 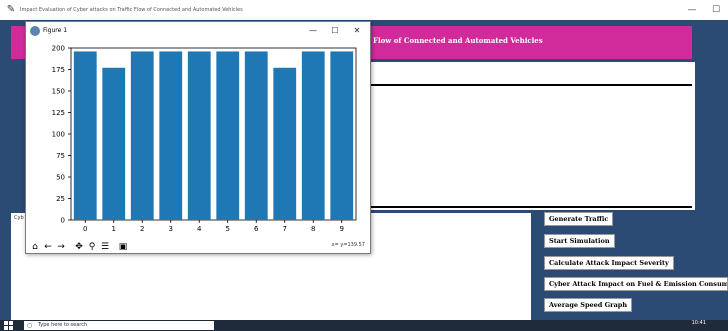 I want to click on x-tick-label: 5, so click(x=228, y=229).